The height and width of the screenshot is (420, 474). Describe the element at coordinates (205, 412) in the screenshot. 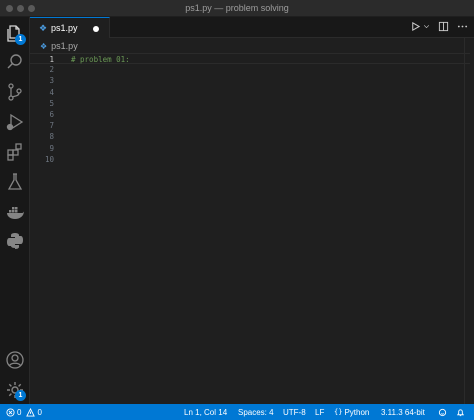

I see `cursor-position: Ln 1, Col 14` at that location.